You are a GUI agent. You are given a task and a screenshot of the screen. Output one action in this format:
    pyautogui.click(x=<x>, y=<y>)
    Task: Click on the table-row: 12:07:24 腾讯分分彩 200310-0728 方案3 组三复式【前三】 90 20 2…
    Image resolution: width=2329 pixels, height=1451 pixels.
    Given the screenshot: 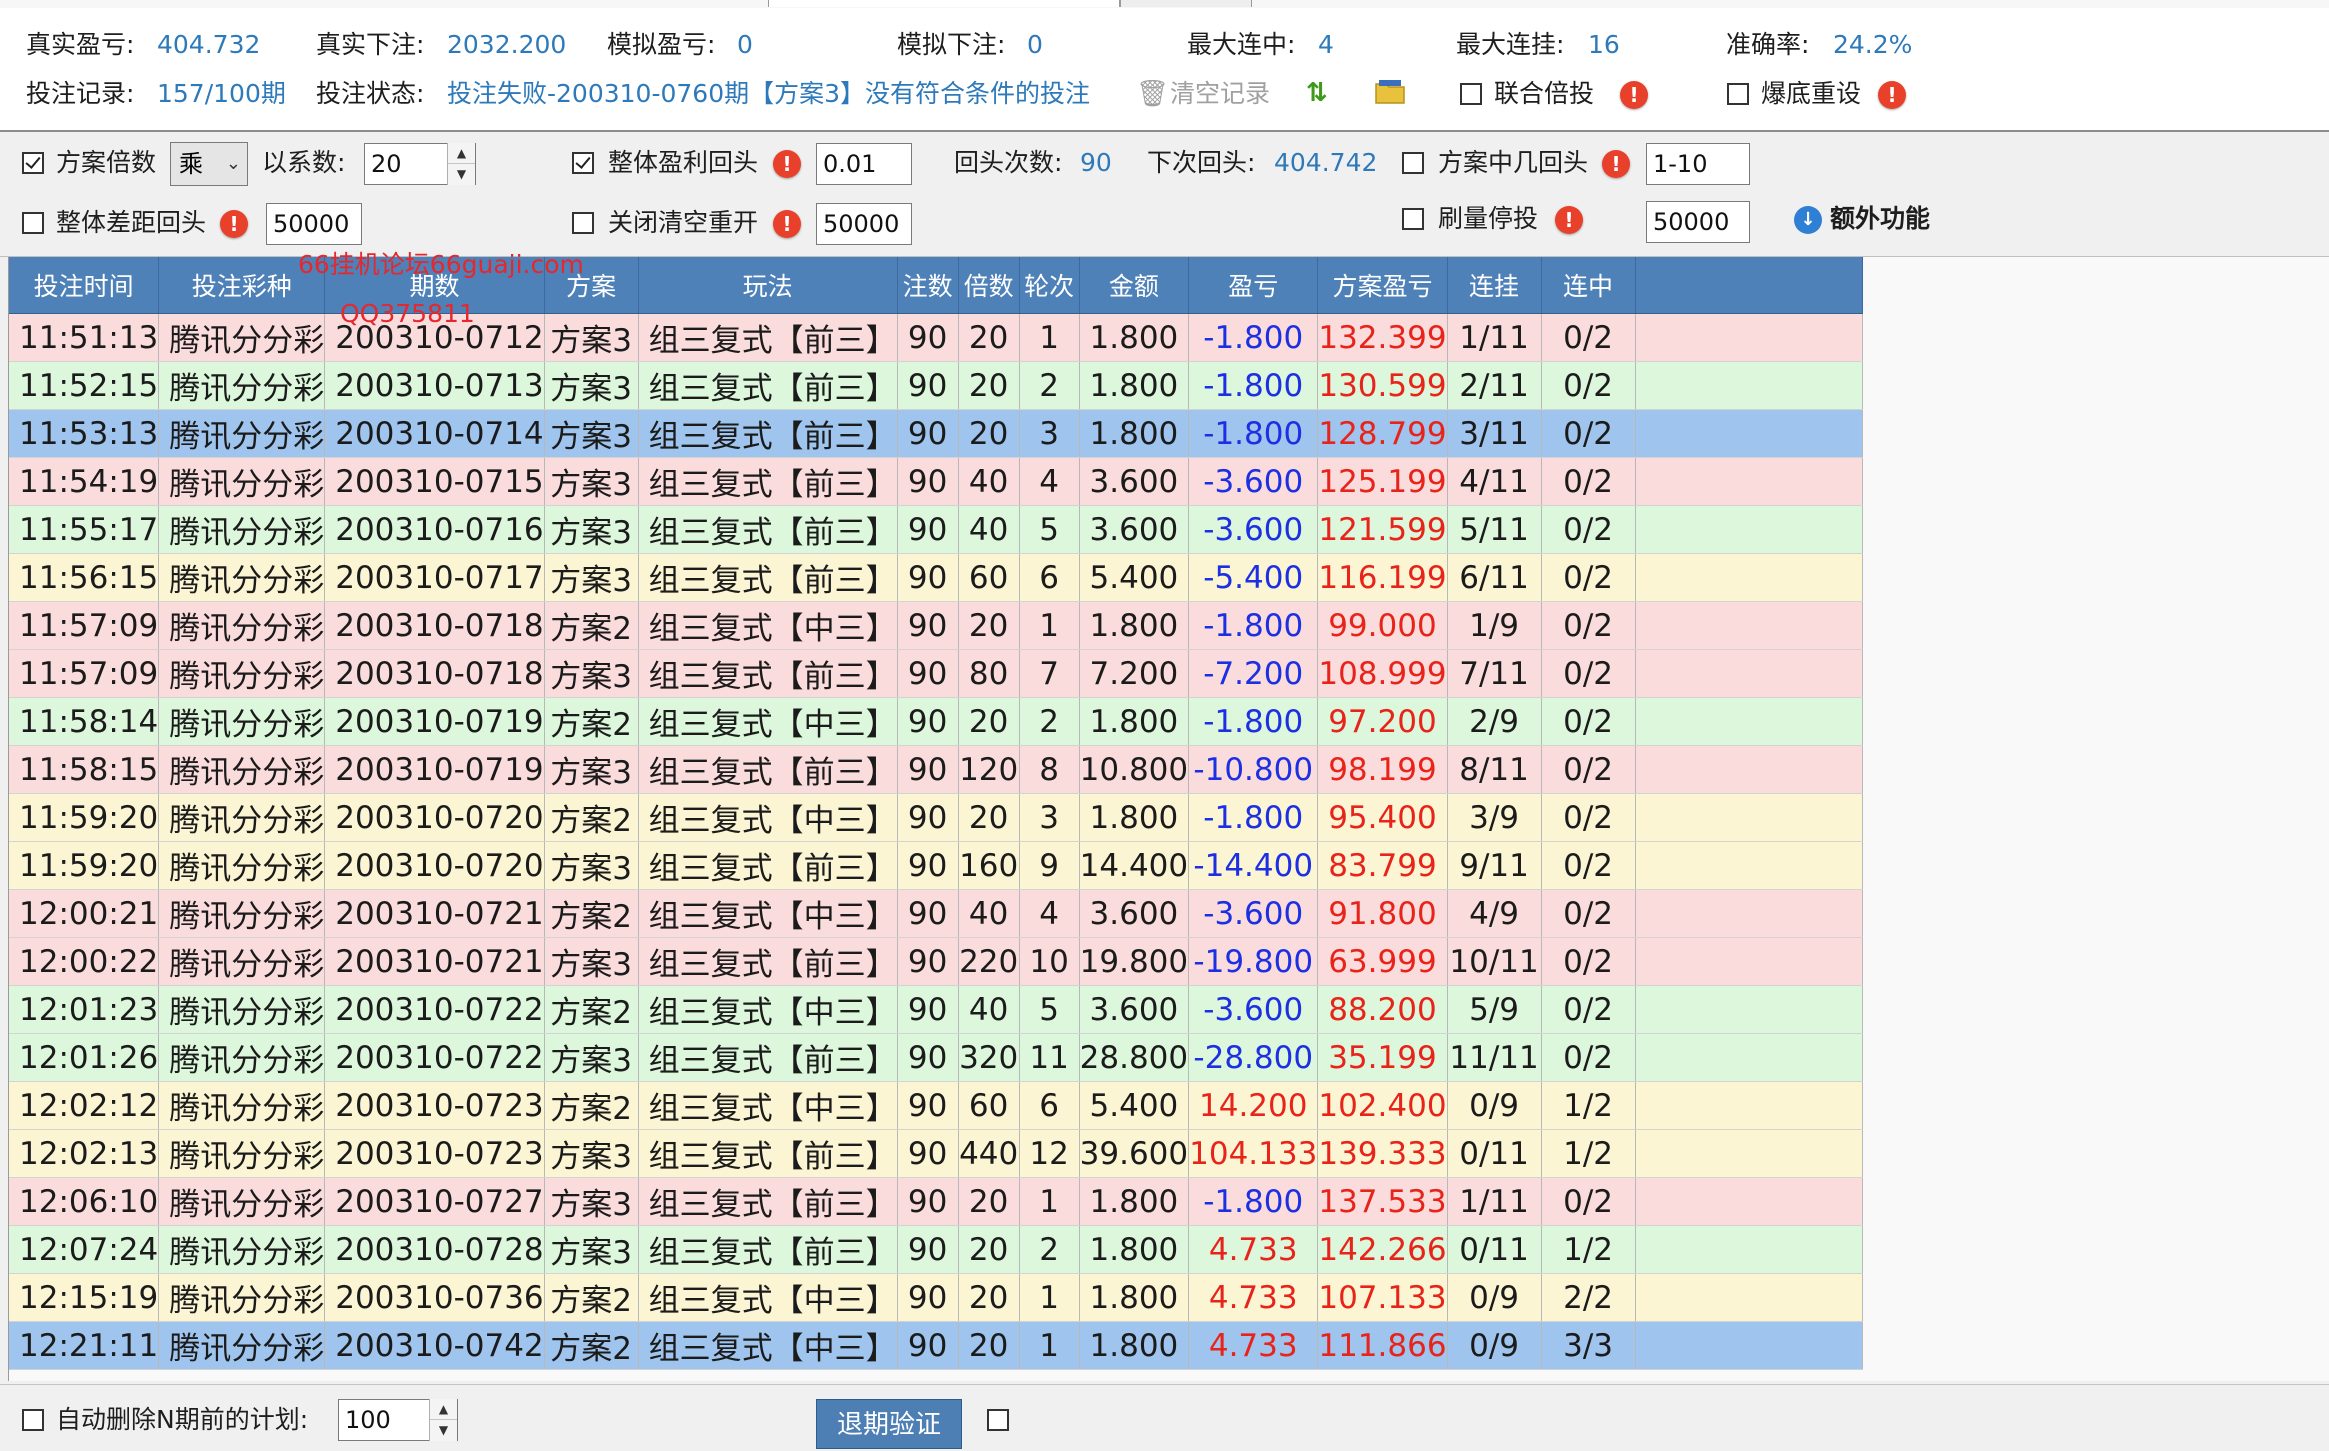 What is the action you would take?
    pyautogui.click(x=936, y=1249)
    